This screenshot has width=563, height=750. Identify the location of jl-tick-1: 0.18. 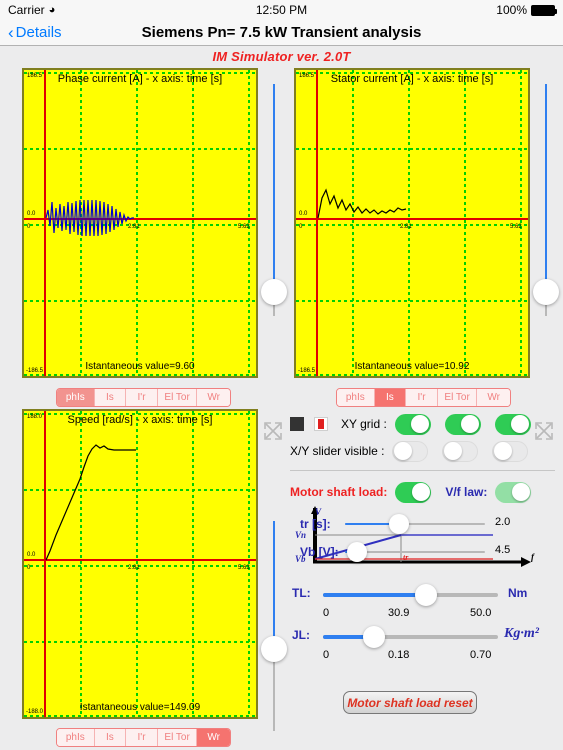
(399, 655).